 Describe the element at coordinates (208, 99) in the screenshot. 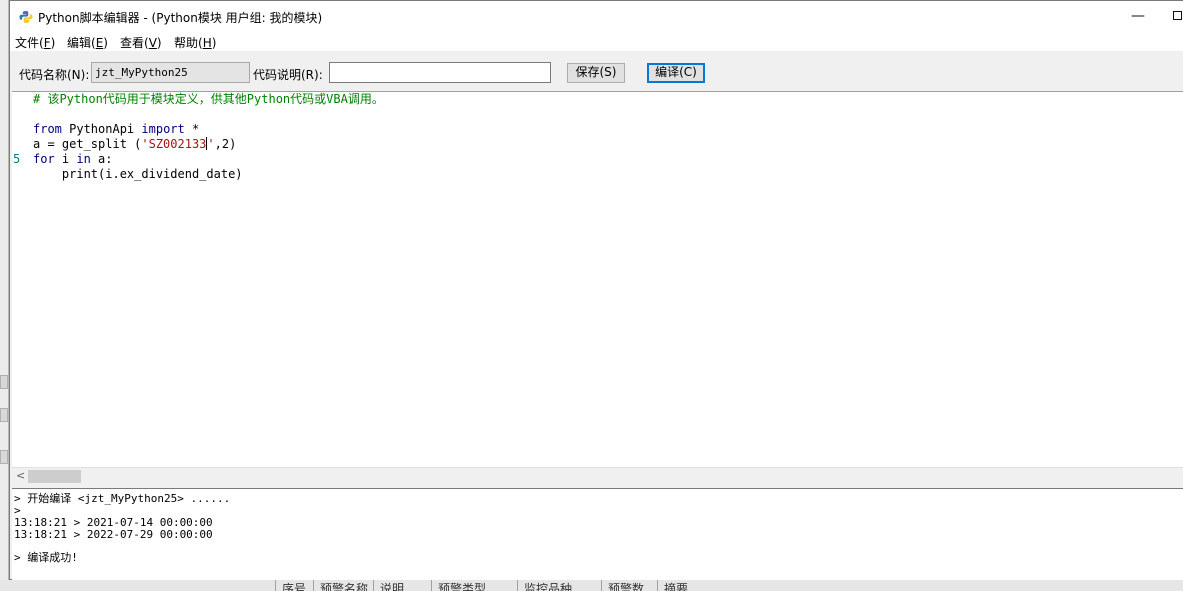

I see `code-line-comment: # 该Python代码用于模块定义，供其他Python代码或VBA调用。` at that location.